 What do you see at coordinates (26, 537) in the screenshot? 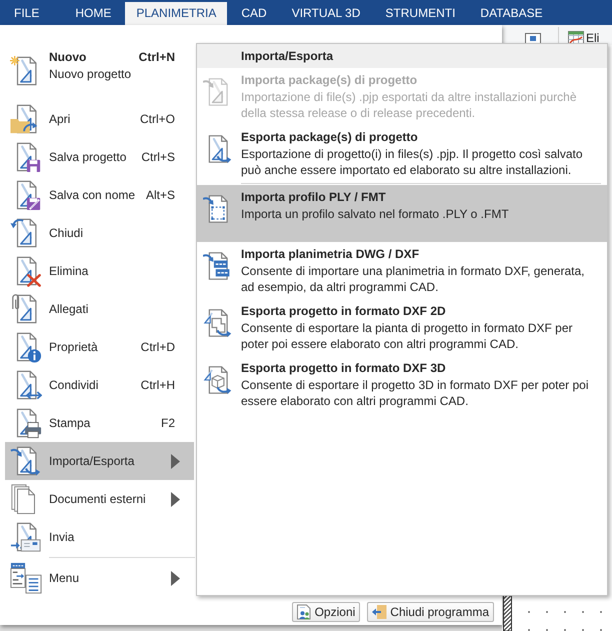
I see `envelope-document-icon` at bounding box center [26, 537].